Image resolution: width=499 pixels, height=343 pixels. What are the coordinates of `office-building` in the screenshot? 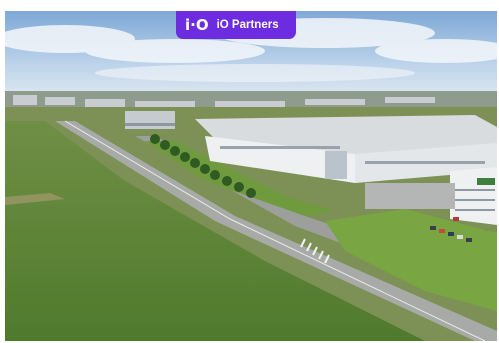 It's located at (150, 120).